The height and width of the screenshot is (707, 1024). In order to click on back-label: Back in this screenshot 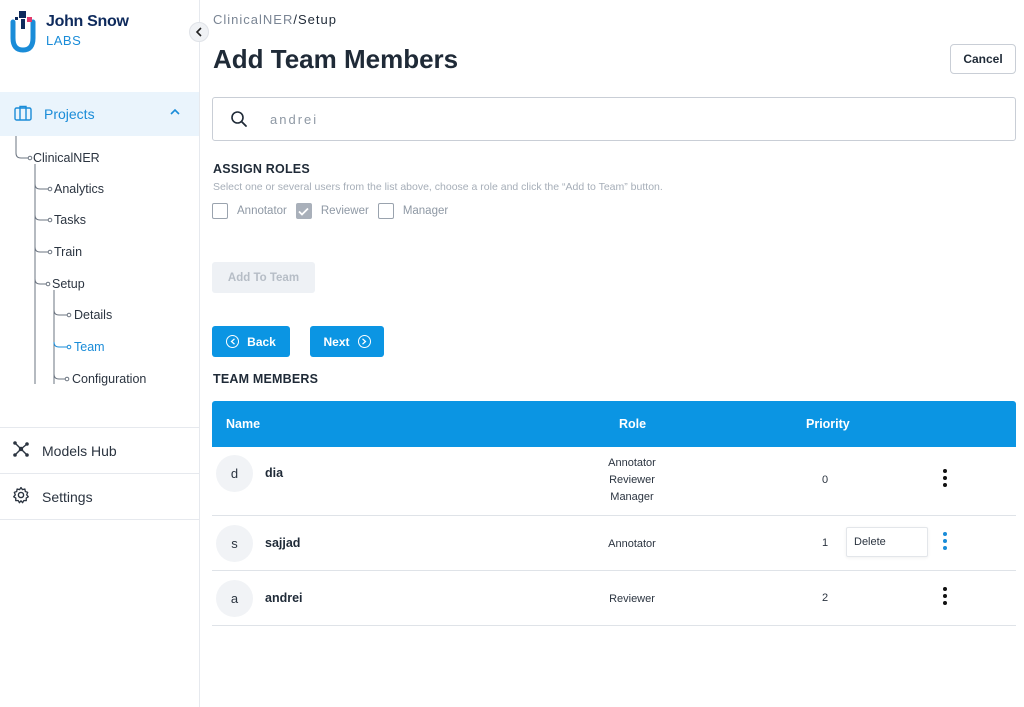, I will do `click(261, 341)`.